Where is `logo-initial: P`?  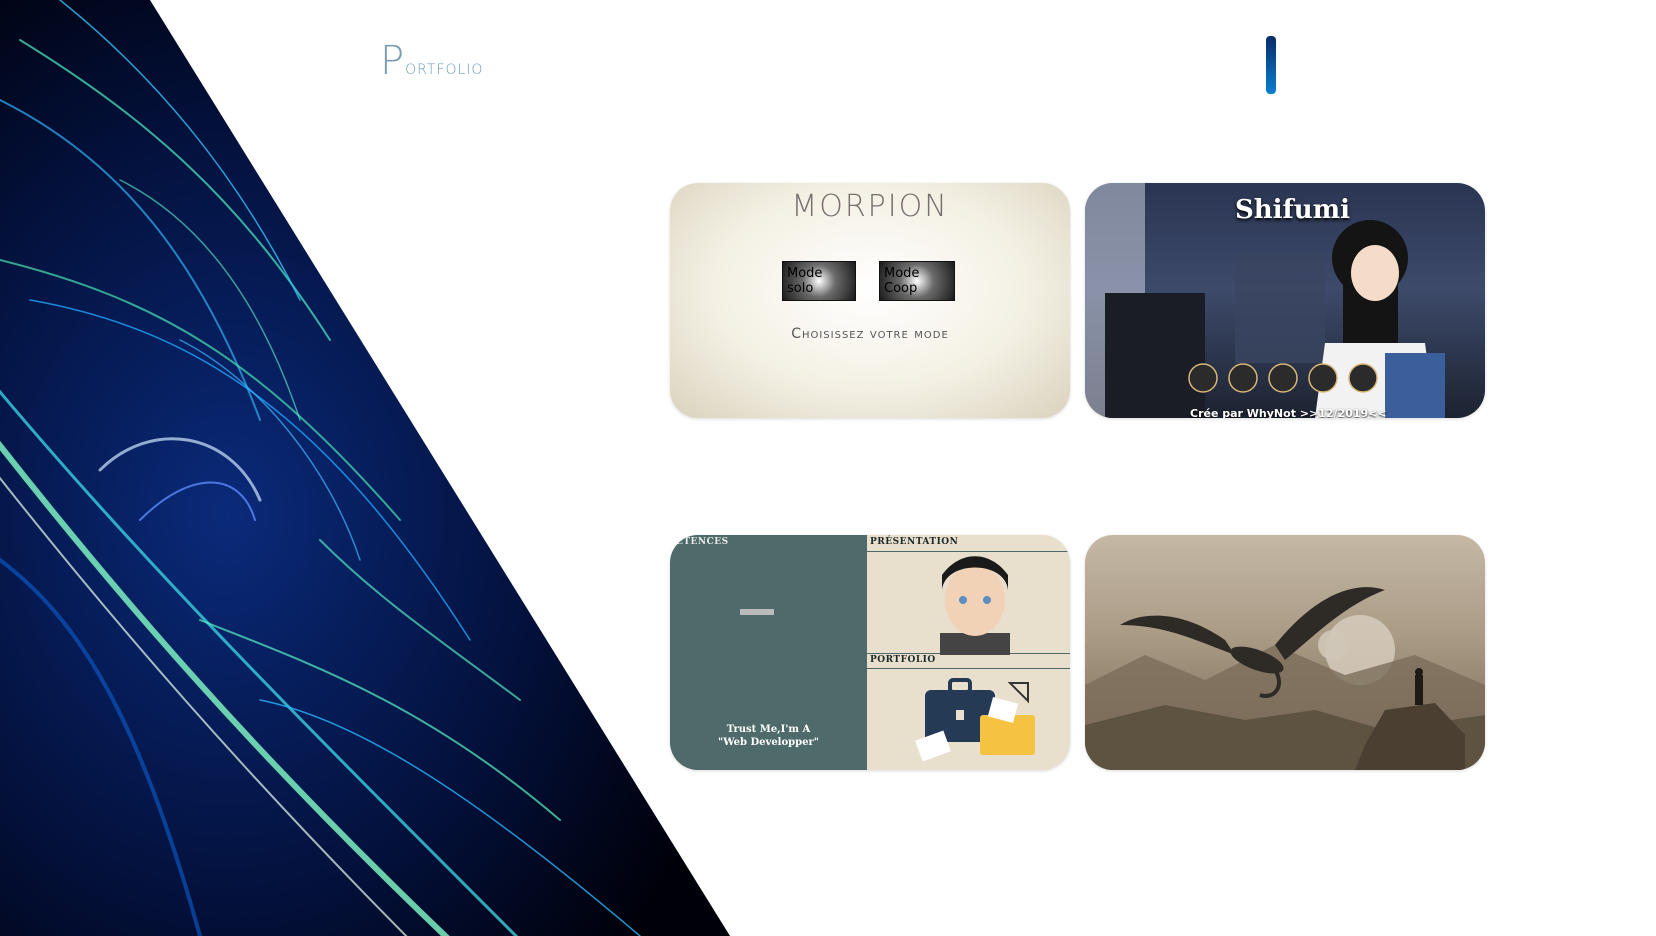
logo-initial: P is located at coordinates (393, 61).